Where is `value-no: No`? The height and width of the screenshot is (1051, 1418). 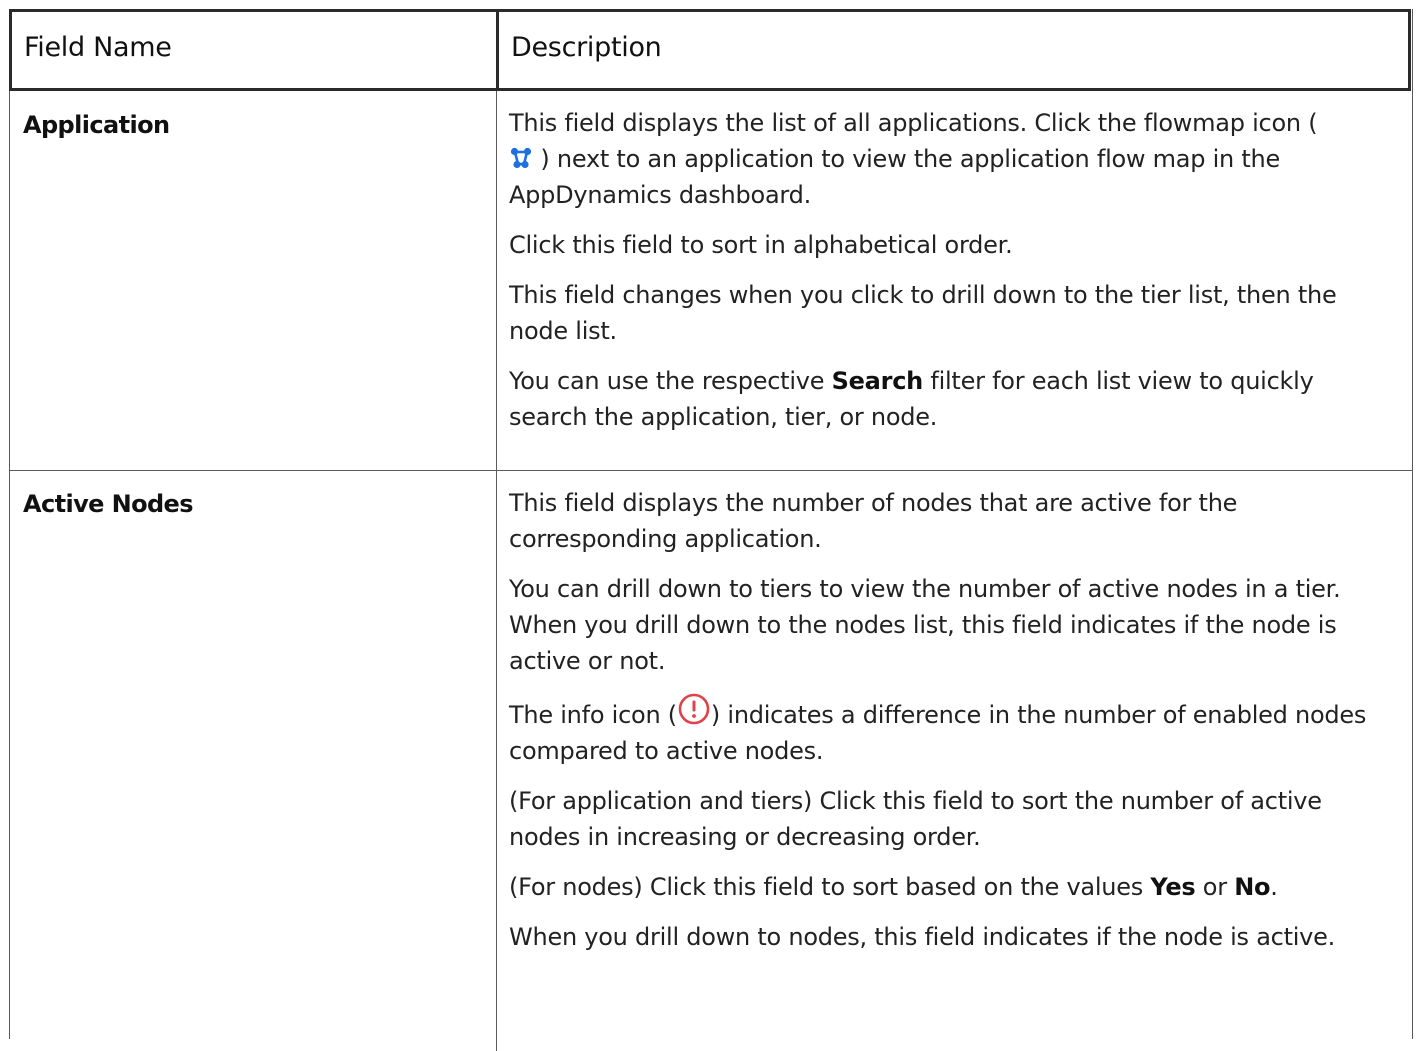
value-no: No is located at coordinates (1252, 887).